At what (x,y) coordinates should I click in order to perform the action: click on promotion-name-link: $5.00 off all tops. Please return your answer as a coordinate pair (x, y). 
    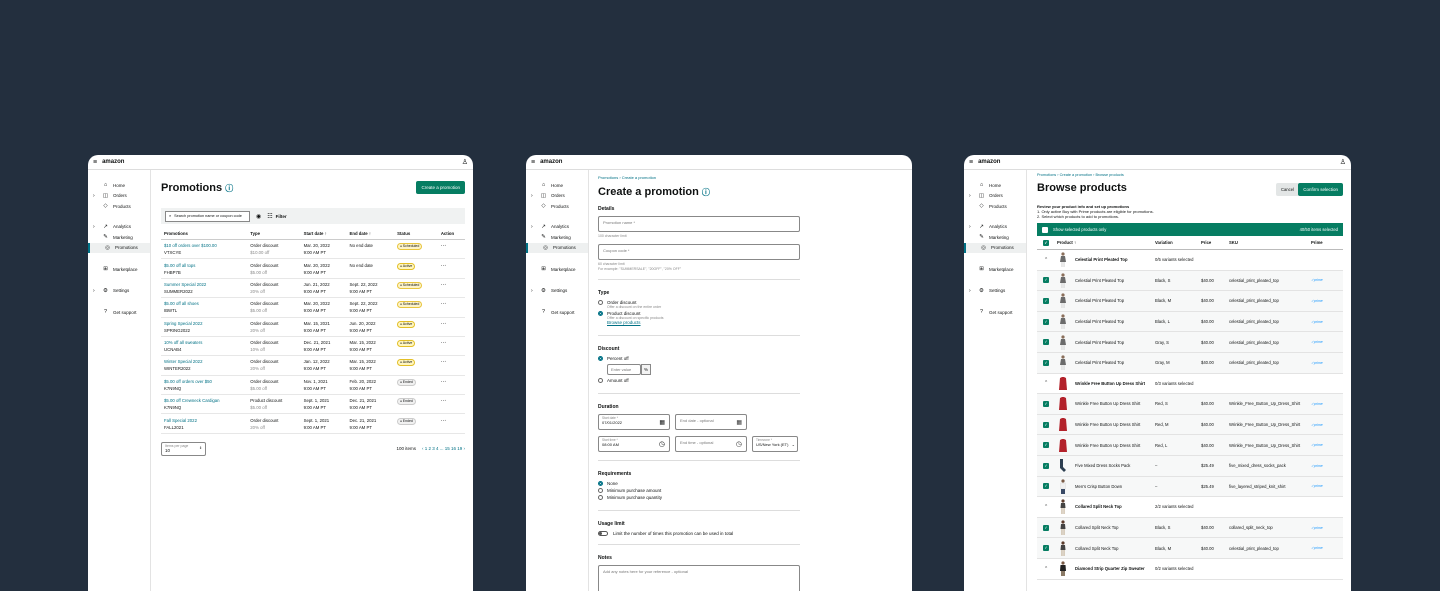
    Looking at the image, I should click on (204, 265).